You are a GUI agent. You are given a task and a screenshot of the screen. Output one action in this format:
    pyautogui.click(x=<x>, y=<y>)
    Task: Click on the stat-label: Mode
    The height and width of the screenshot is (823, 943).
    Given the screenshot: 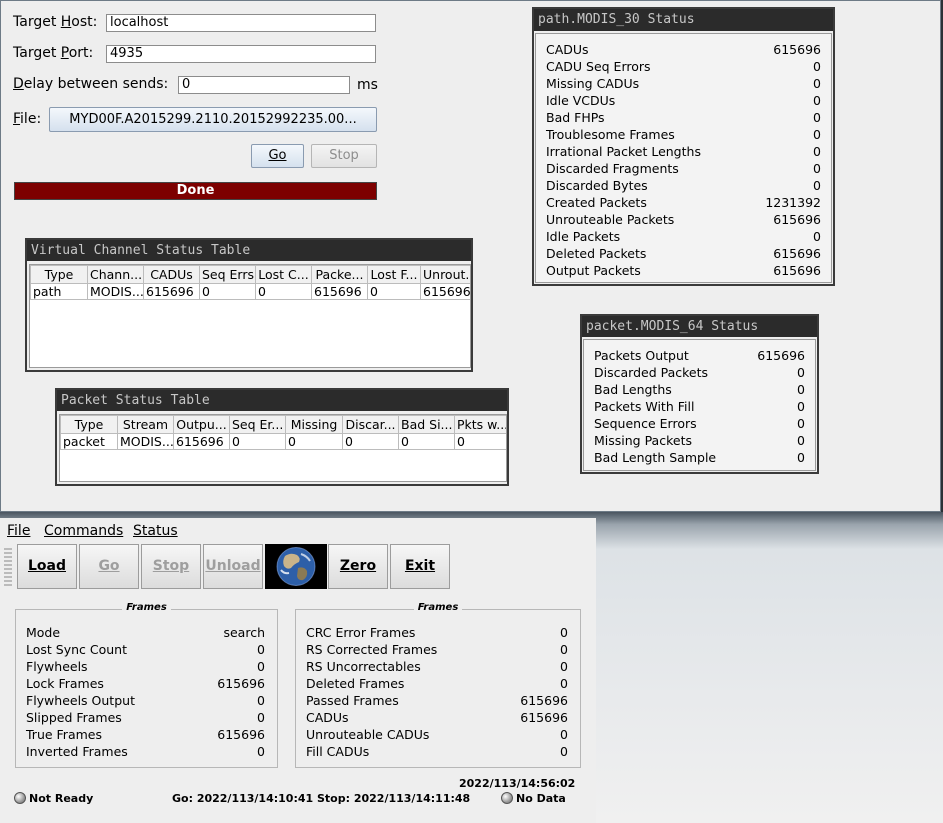 What is the action you would take?
    pyautogui.click(x=43, y=632)
    